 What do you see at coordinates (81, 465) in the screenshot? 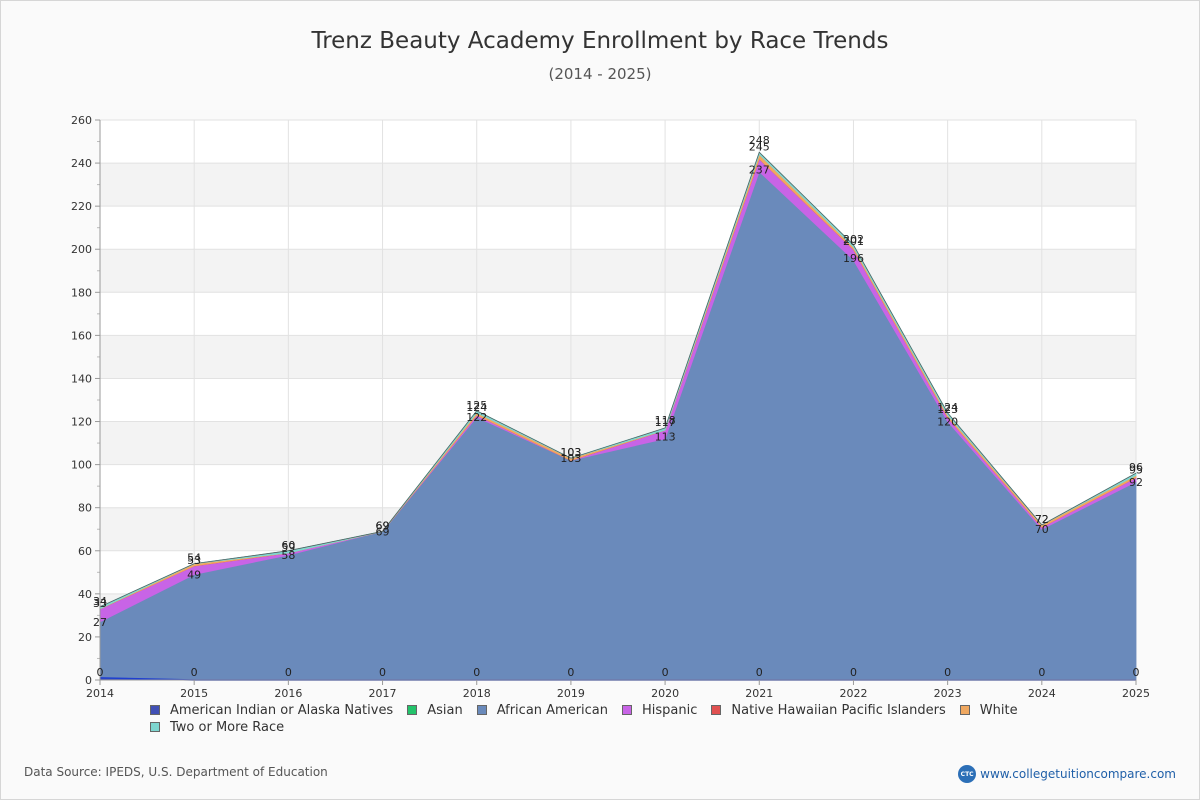
I see `y-tick-label: 100` at bounding box center [81, 465].